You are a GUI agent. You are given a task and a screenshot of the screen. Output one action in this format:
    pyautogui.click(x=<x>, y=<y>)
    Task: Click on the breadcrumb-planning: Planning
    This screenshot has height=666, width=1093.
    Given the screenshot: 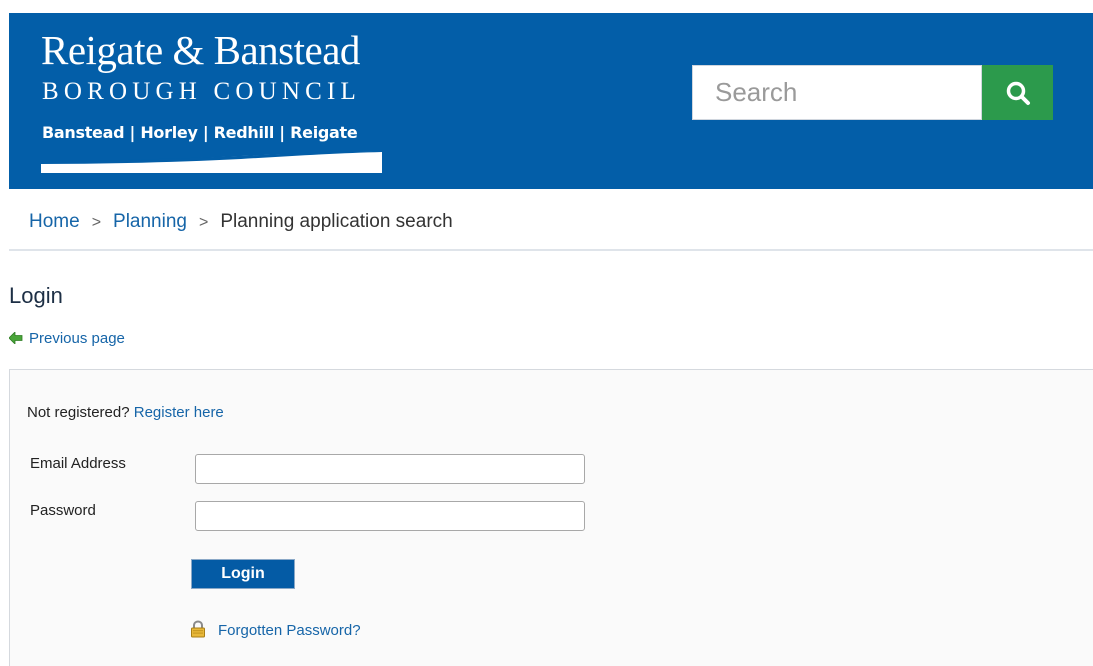 What is the action you would take?
    pyautogui.click(x=150, y=221)
    